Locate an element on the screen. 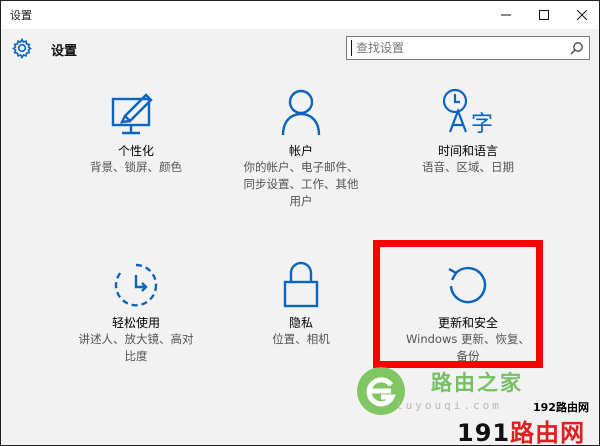 Image resolution: width=600 pixels, height=446 pixels. search-box is located at coordinates (468, 48).